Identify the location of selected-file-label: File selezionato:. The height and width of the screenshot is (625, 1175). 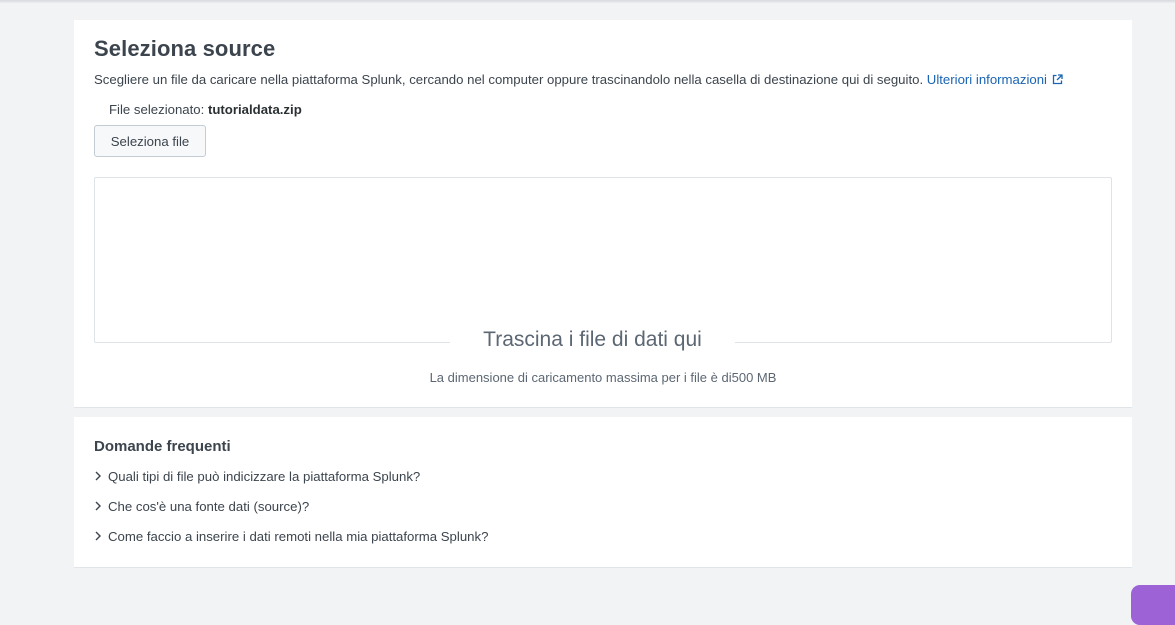
(157, 109).